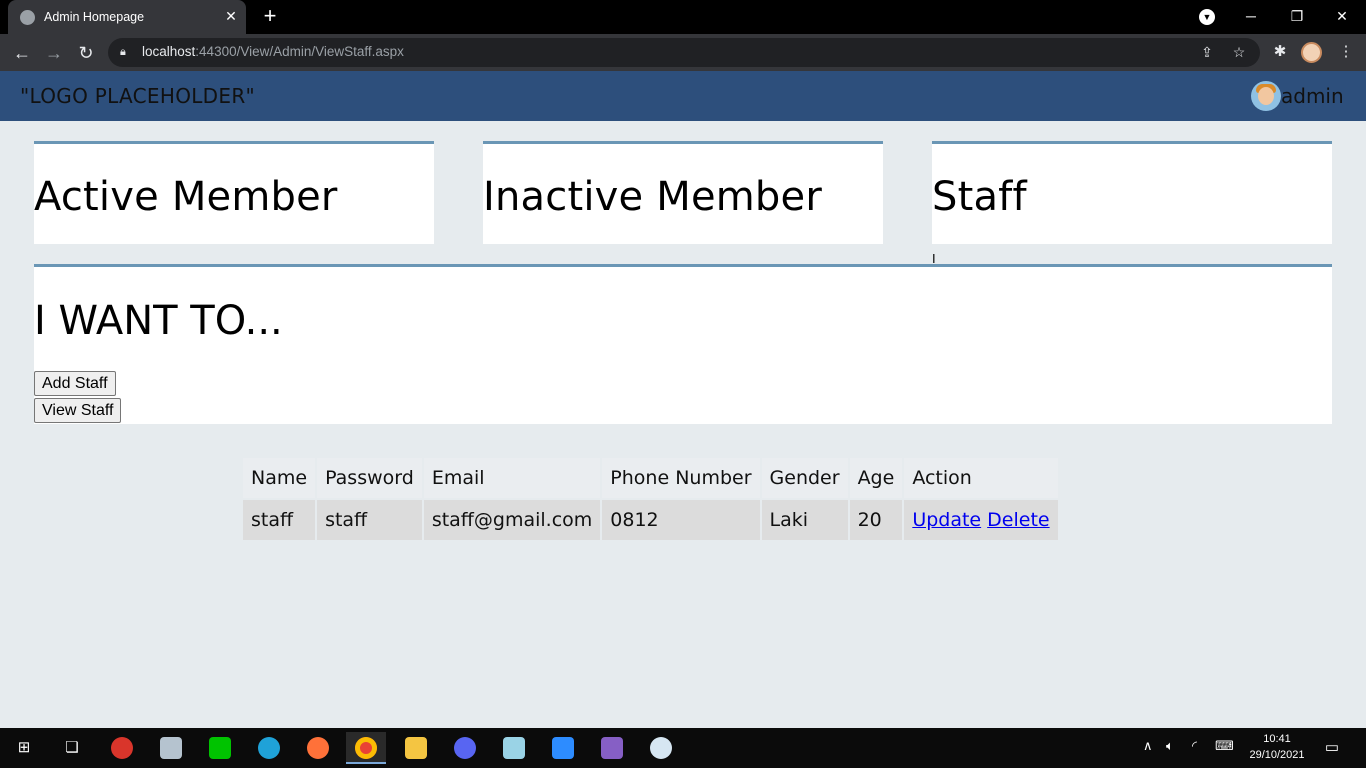 Image resolution: width=1366 pixels, height=768 pixels. Describe the element at coordinates (1170, 746) in the screenshot. I see `volume-icon: 🔈︎` at that location.